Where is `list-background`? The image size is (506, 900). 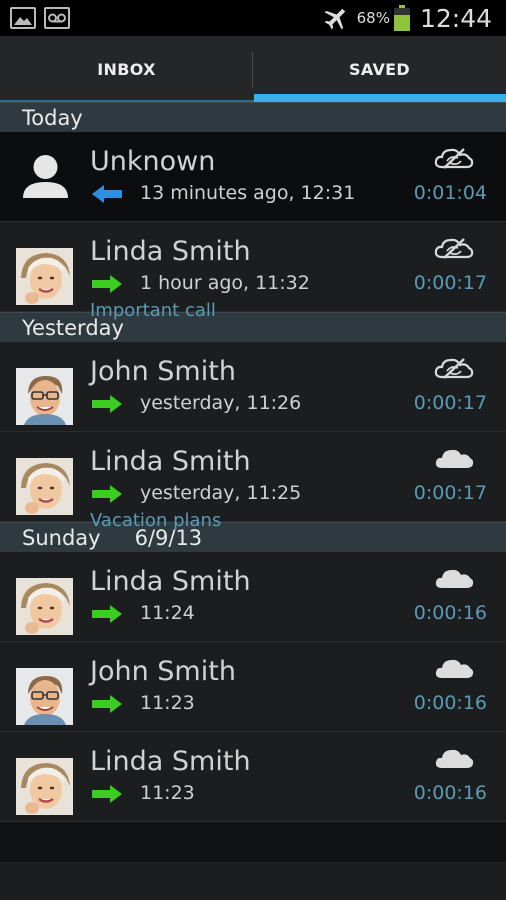 list-background is located at coordinates (253, 881).